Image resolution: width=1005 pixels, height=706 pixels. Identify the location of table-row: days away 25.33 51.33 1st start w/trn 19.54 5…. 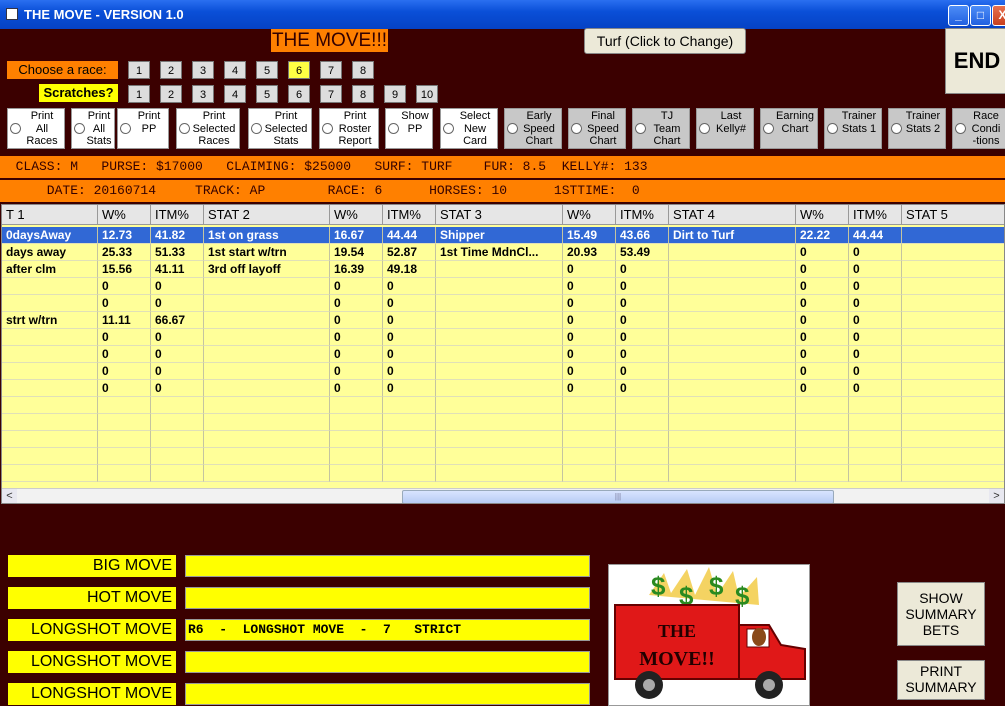
(503, 252).